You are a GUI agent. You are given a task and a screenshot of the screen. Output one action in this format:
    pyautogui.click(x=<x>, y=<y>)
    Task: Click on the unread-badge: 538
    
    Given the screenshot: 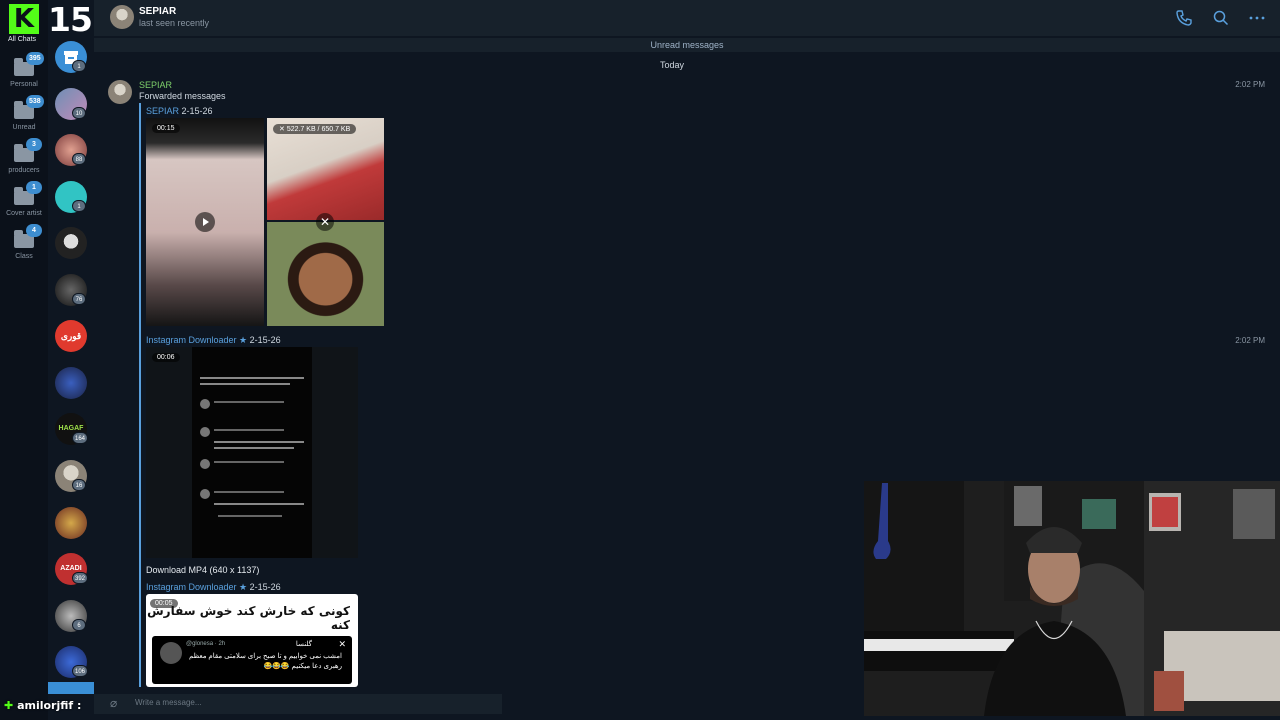 What is the action you would take?
    pyautogui.click(x=35, y=101)
    